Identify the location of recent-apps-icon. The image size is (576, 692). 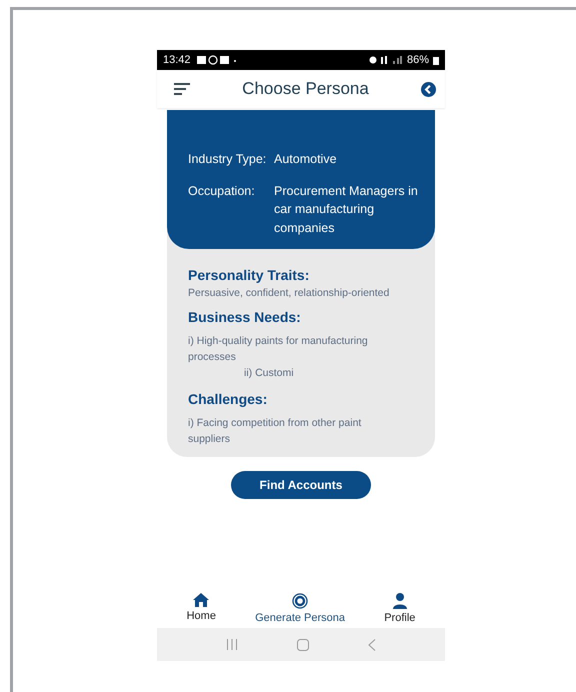
(232, 644).